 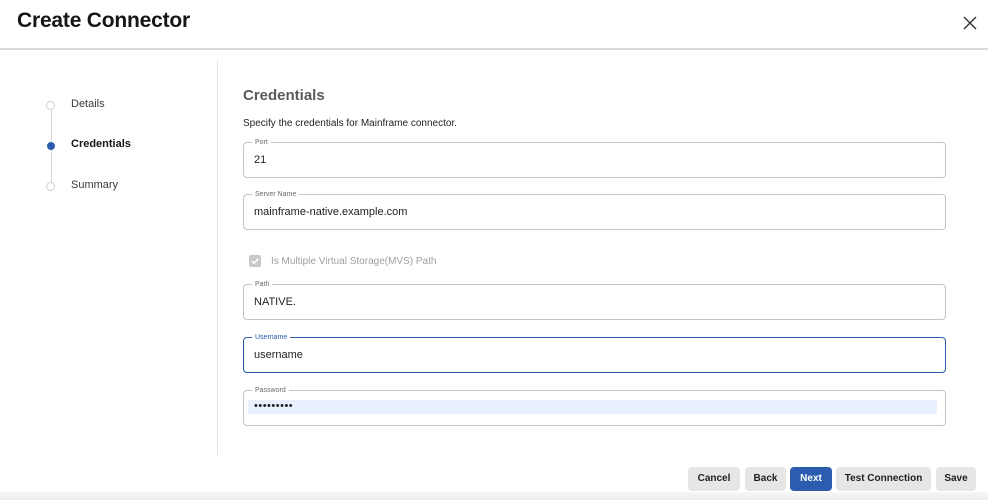 I want to click on password-value: •••••••••, so click(x=273, y=406).